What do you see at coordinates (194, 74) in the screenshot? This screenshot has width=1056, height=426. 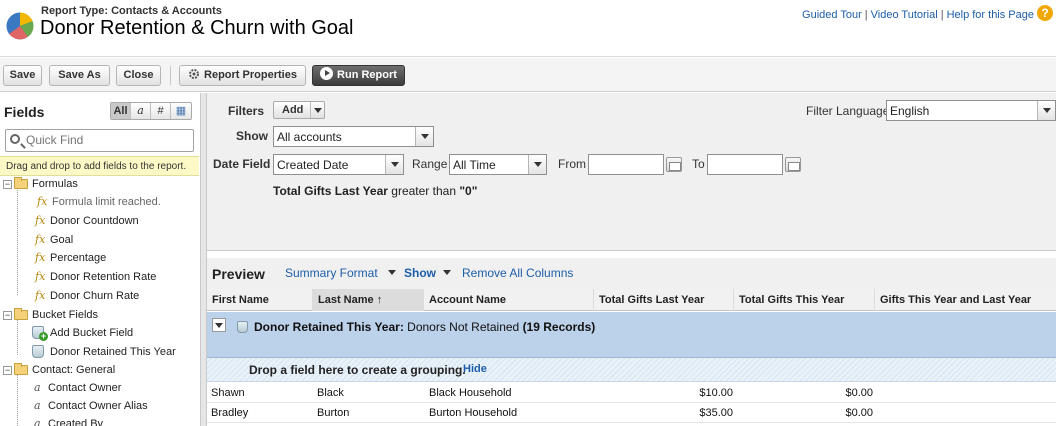 I see `gear-icon` at bounding box center [194, 74].